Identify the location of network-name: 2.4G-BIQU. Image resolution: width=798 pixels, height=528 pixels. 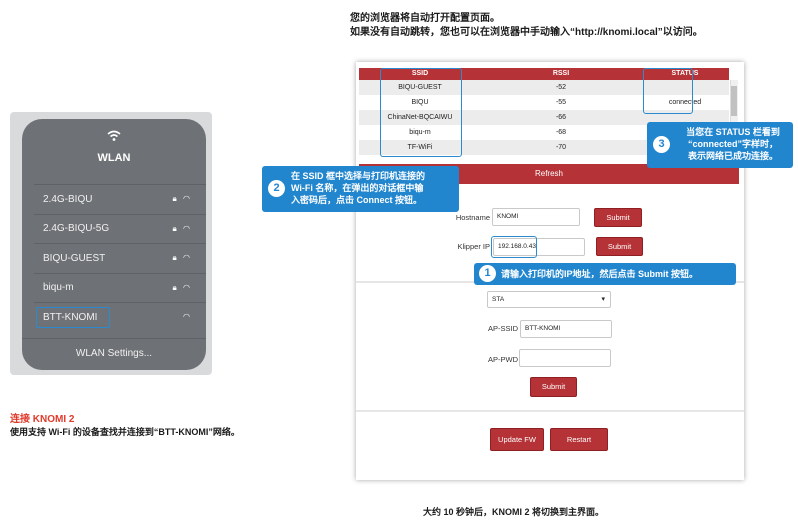
(68, 199).